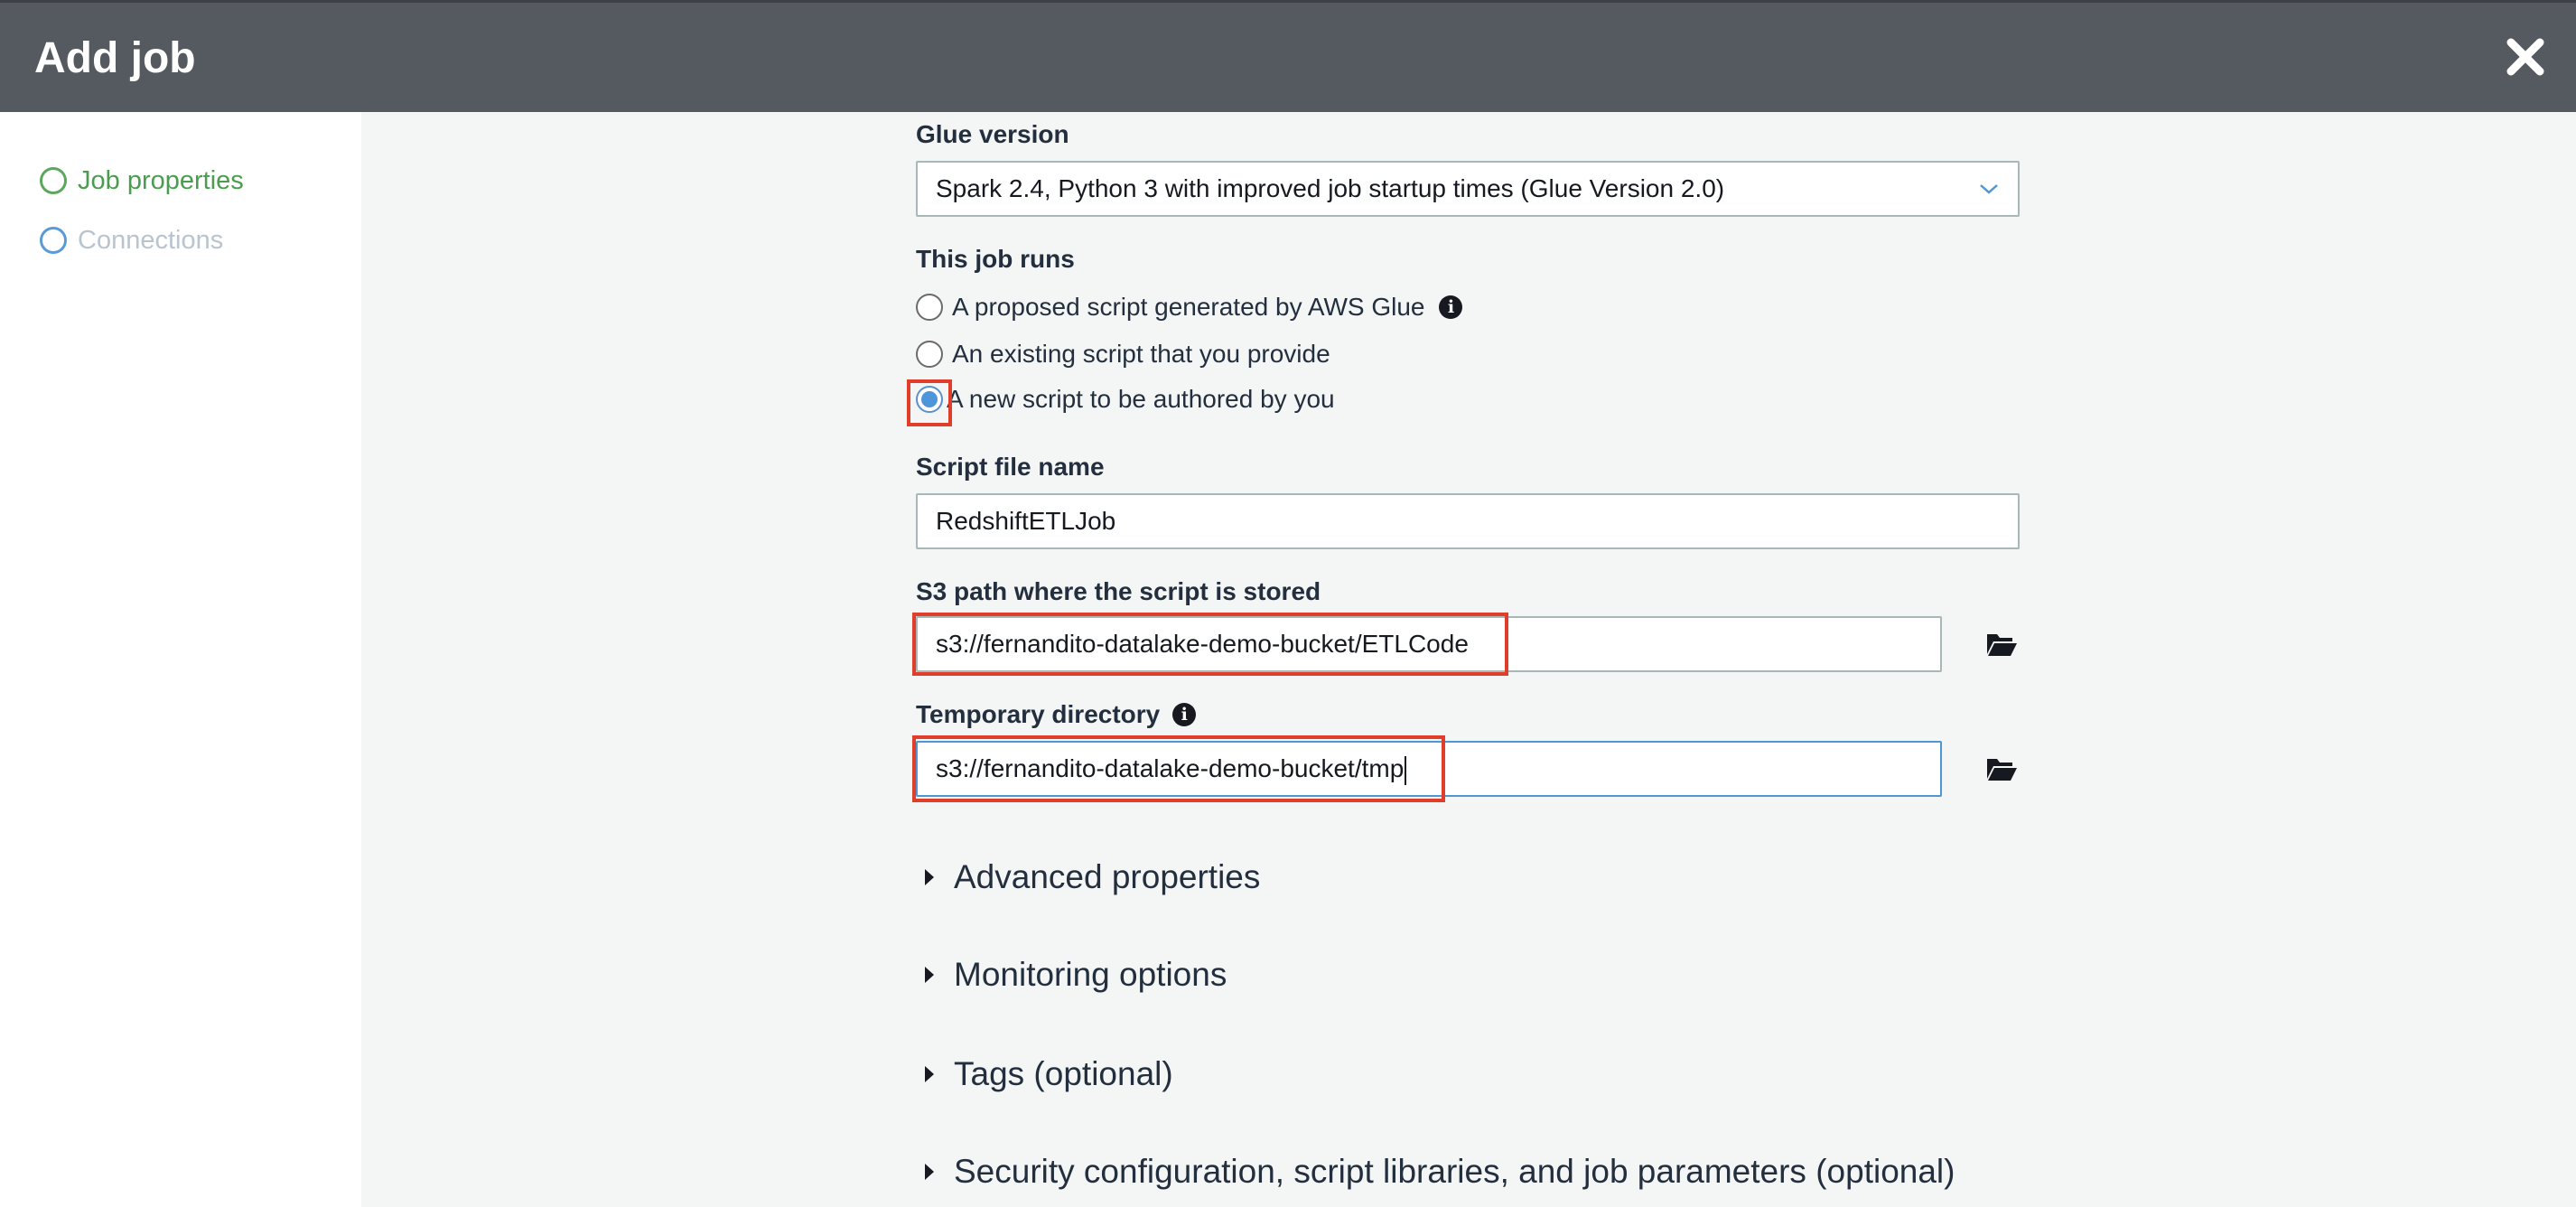 This screenshot has height=1207, width=2576. Describe the element at coordinates (1010, 467) in the screenshot. I see `script-file-name-label: Script file name` at that location.